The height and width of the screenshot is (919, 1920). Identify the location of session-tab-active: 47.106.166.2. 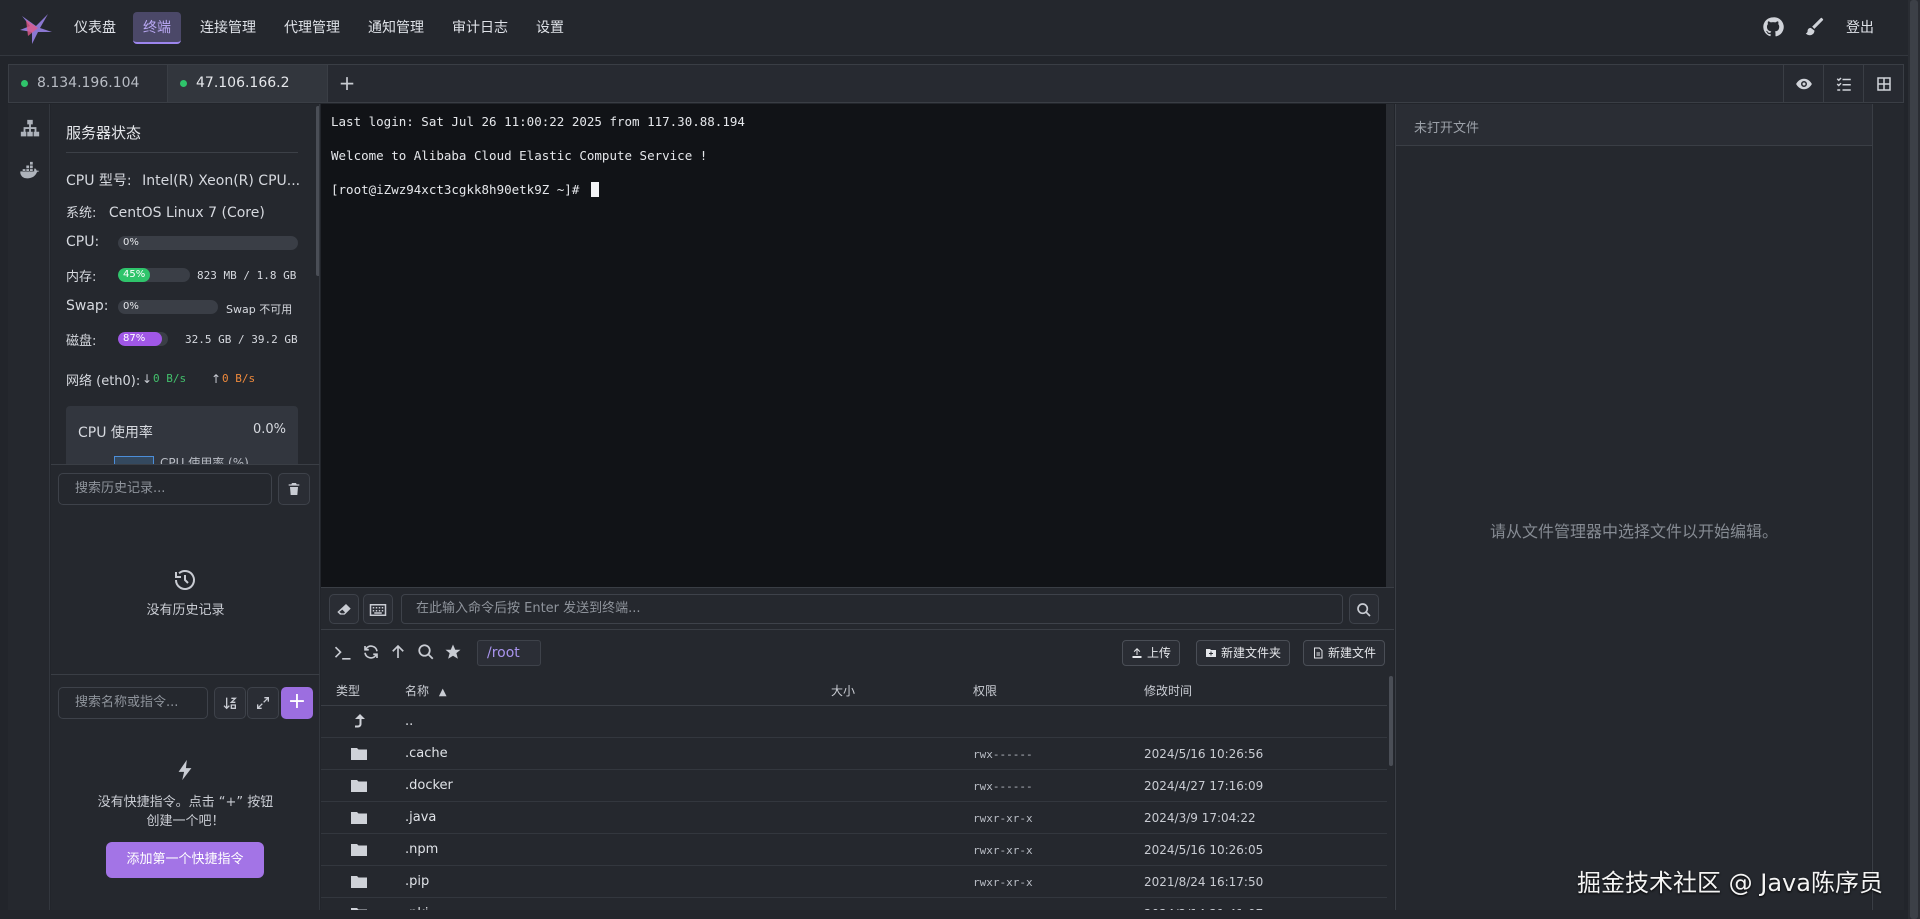
(248, 83).